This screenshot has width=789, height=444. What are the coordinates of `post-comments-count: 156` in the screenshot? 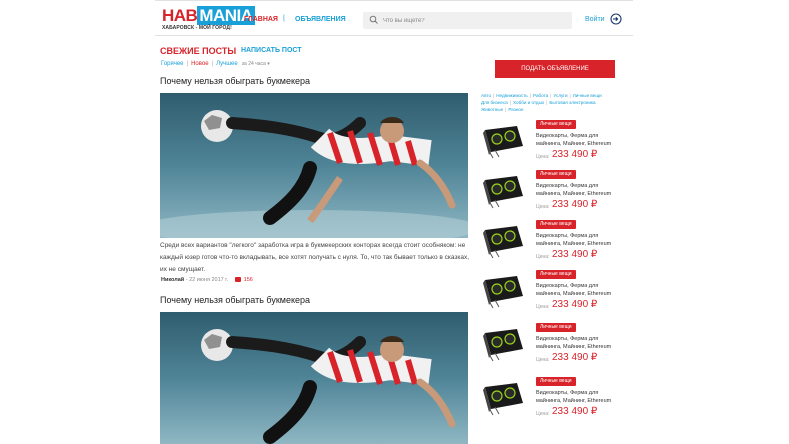 It's located at (248, 280).